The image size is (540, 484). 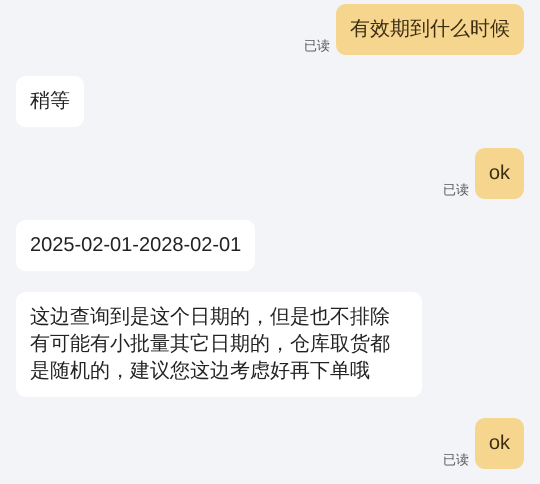 What do you see at coordinates (430, 29) in the screenshot?
I see `message-bubble: 有效期到什么时候` at bounding box center [430, 29].